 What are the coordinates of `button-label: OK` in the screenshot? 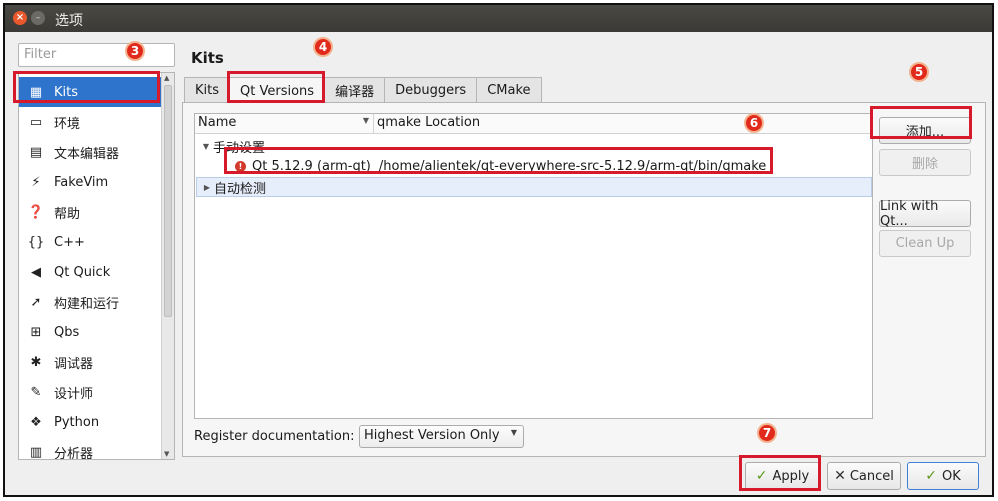 It's located at (951, 476).